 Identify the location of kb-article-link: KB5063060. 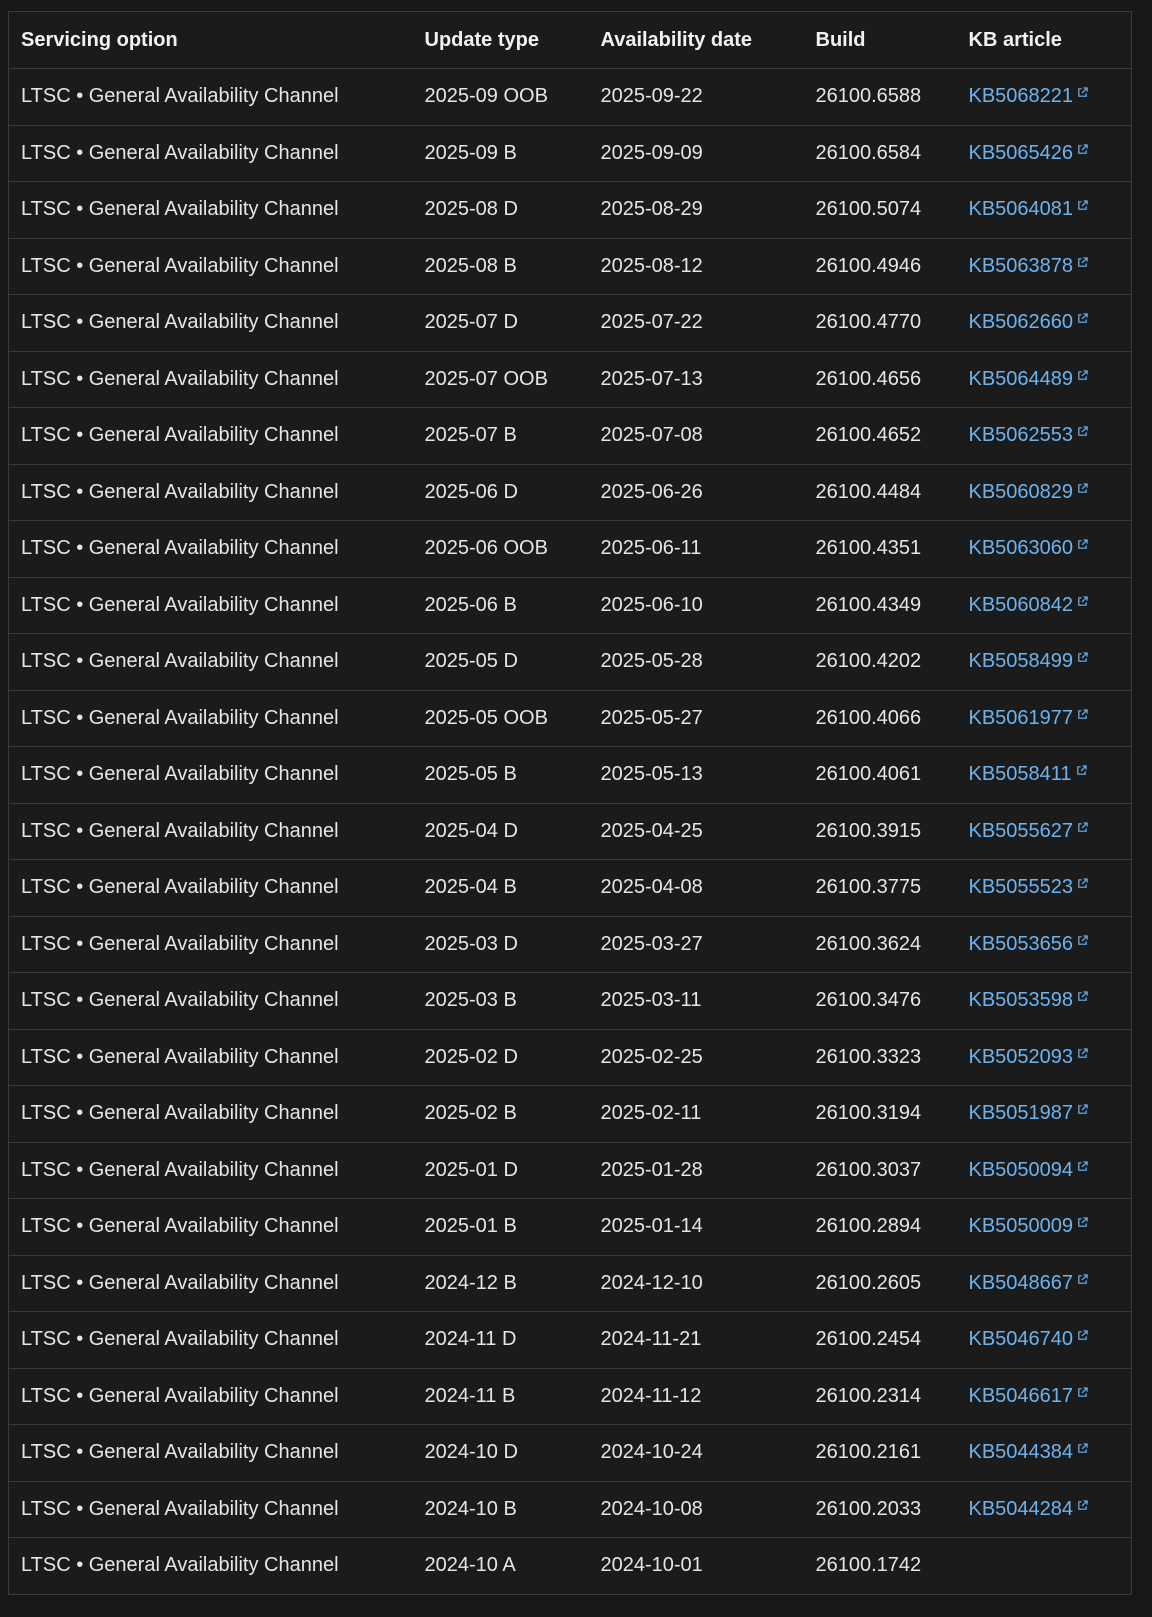
(1029, 548).